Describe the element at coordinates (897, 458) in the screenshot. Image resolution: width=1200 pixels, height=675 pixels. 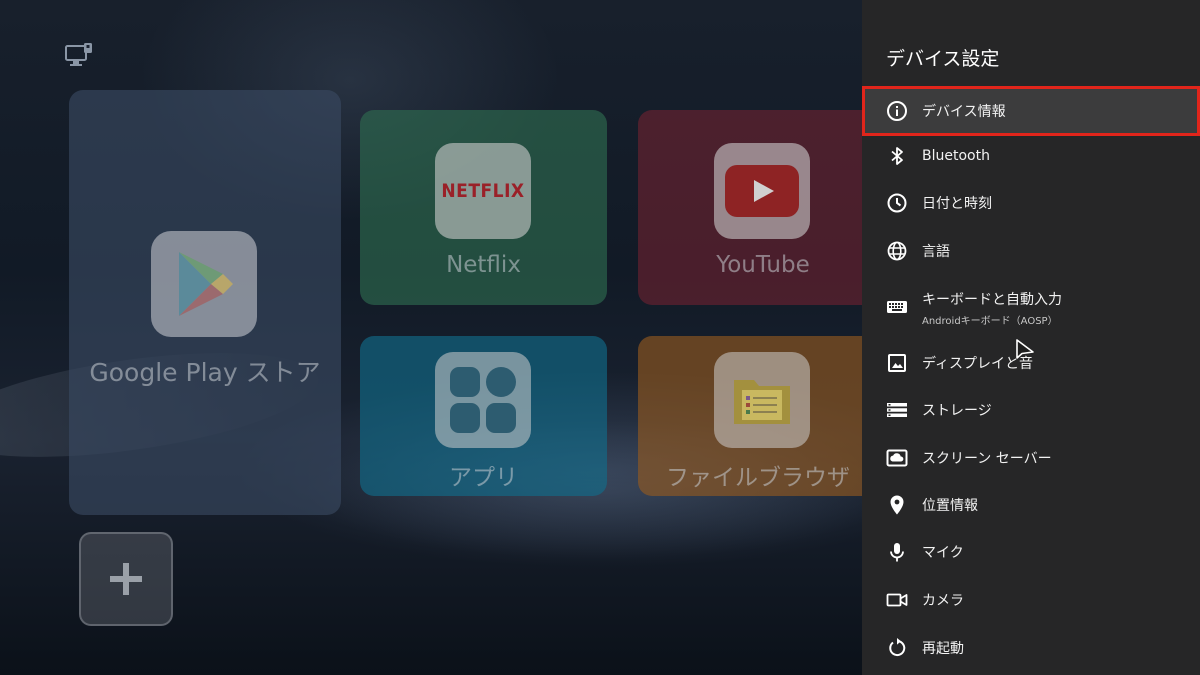
I see `screensaver-icon` at that location.